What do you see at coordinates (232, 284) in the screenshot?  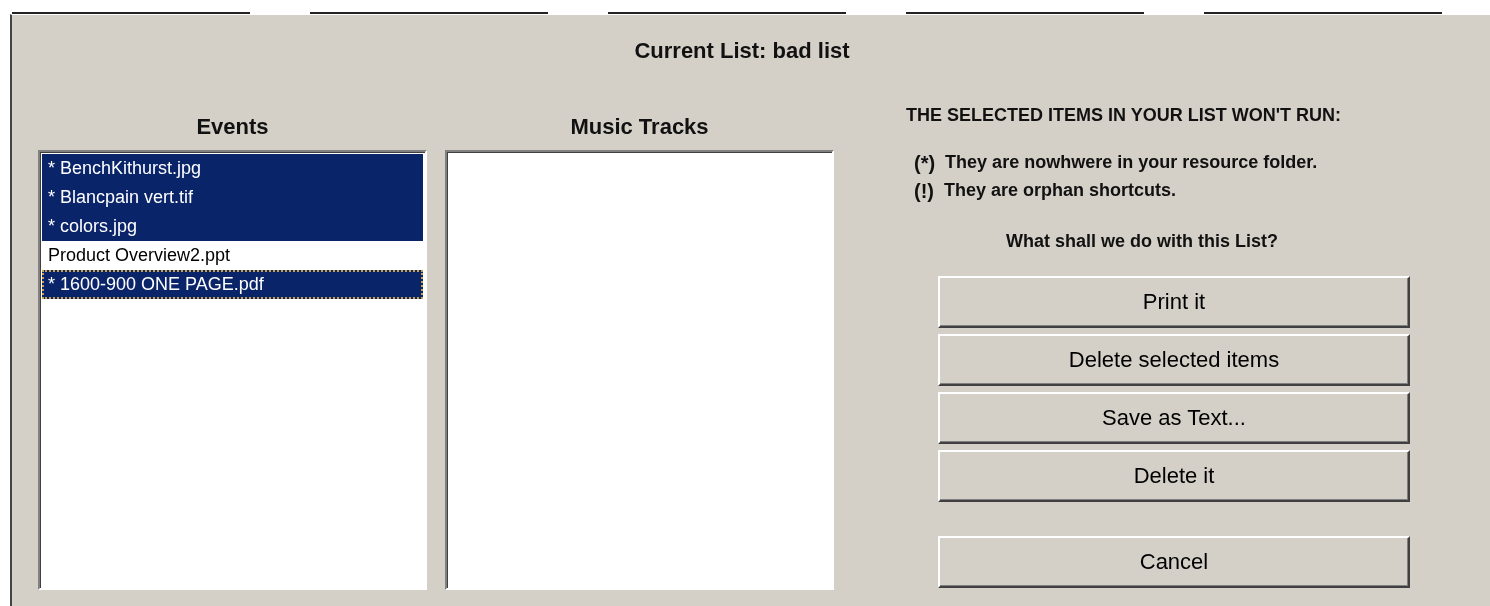 I see `list-item: * 1600-900 ONE PAGE.pdf` at bounding box center [232, 284].